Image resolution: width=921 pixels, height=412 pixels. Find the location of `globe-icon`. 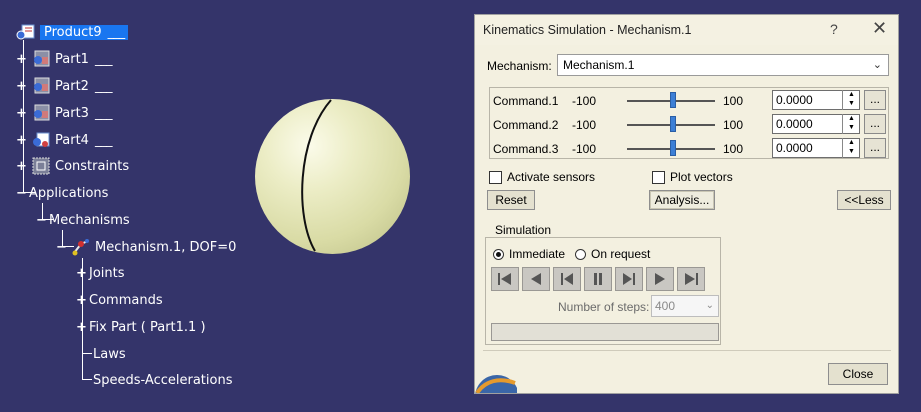

globe-icon is located at coordinates (496, 380).